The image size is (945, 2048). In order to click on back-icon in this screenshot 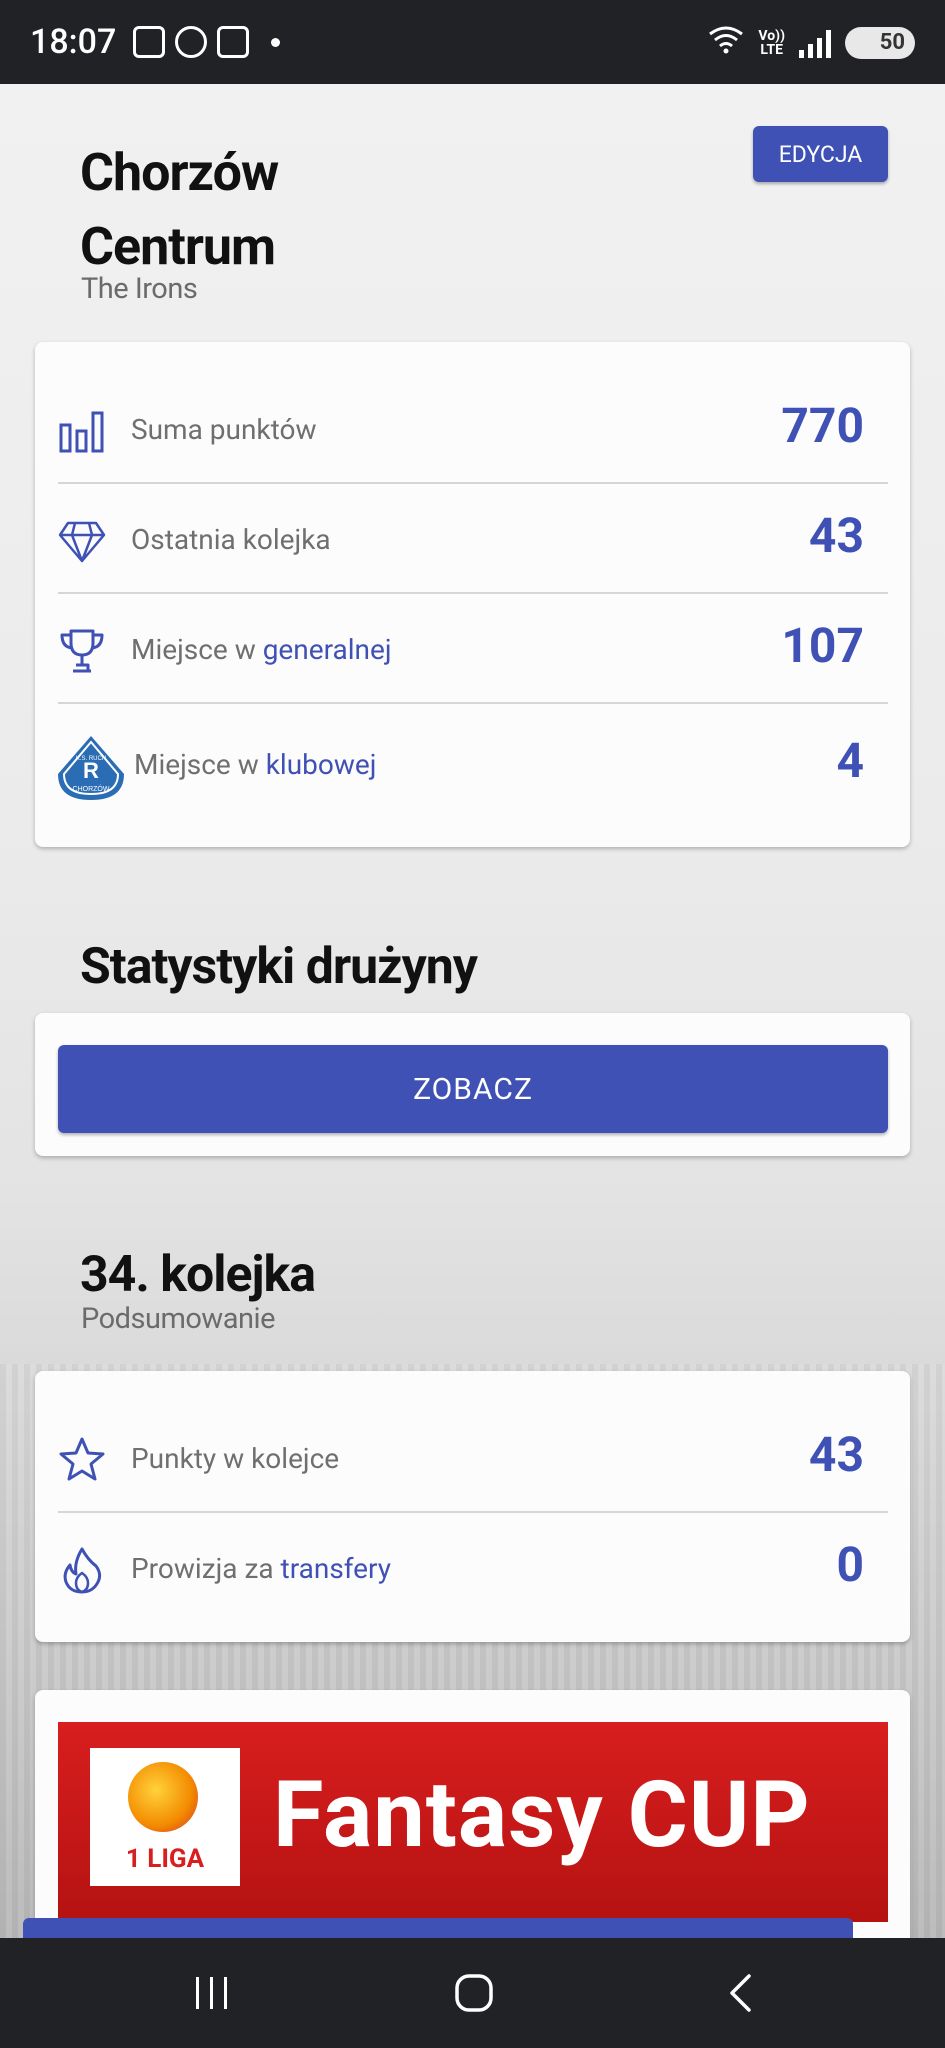, I will do `click(740, 1993)`.